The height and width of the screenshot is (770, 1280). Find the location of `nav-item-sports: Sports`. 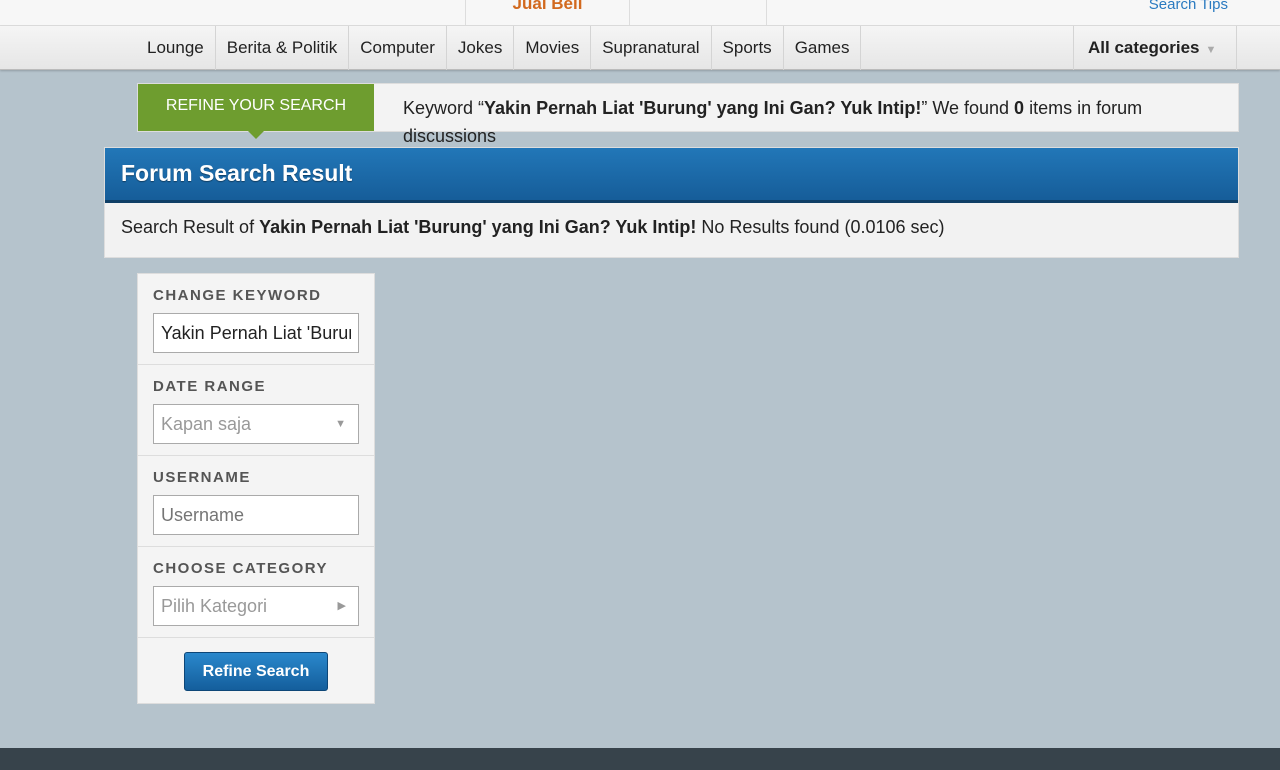

nav-item-sports: Sports is located at coordinates (748, 48).